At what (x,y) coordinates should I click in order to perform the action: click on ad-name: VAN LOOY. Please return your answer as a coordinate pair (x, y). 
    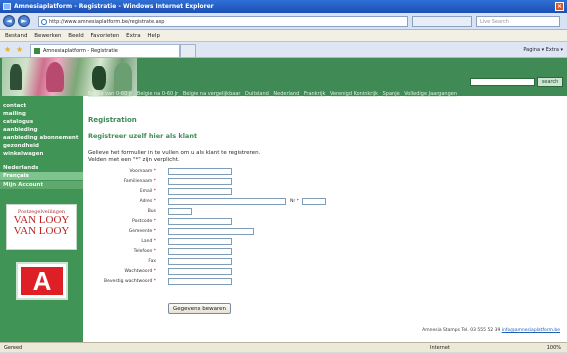
    Looking at the image, I should click on (41, 231).